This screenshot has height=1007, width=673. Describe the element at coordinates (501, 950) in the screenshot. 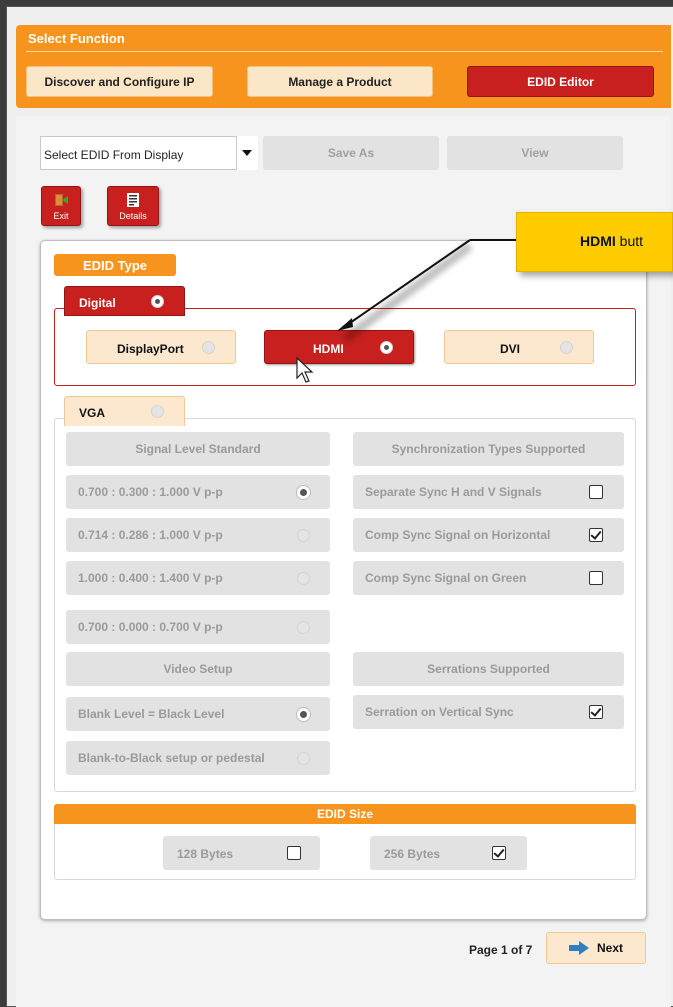

I see `page-indicator: Page 1 of 7` at that location.